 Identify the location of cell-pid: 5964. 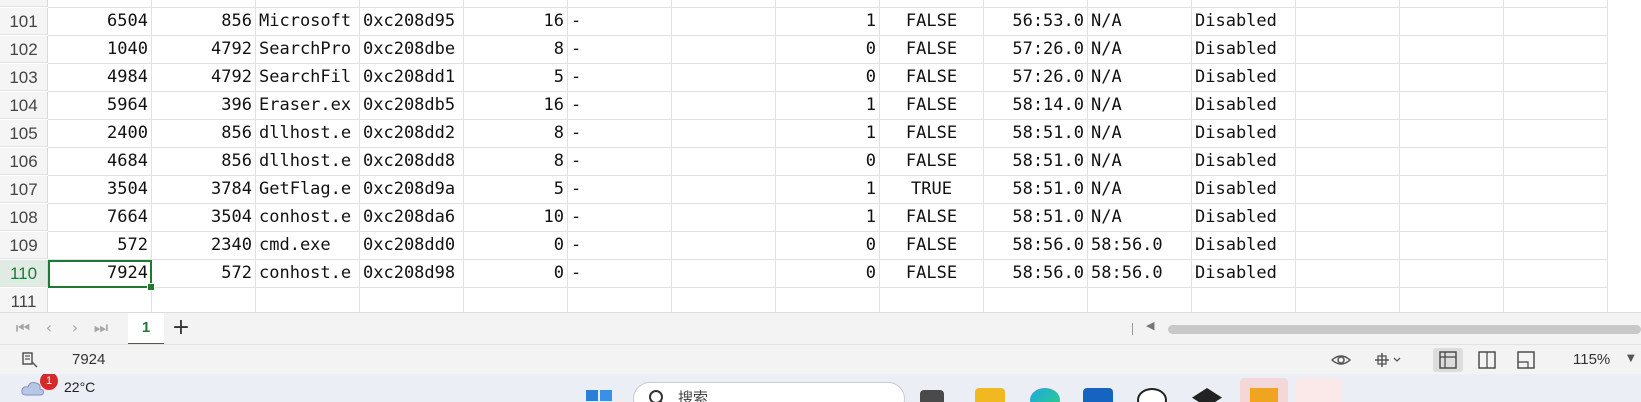
(100, 106).